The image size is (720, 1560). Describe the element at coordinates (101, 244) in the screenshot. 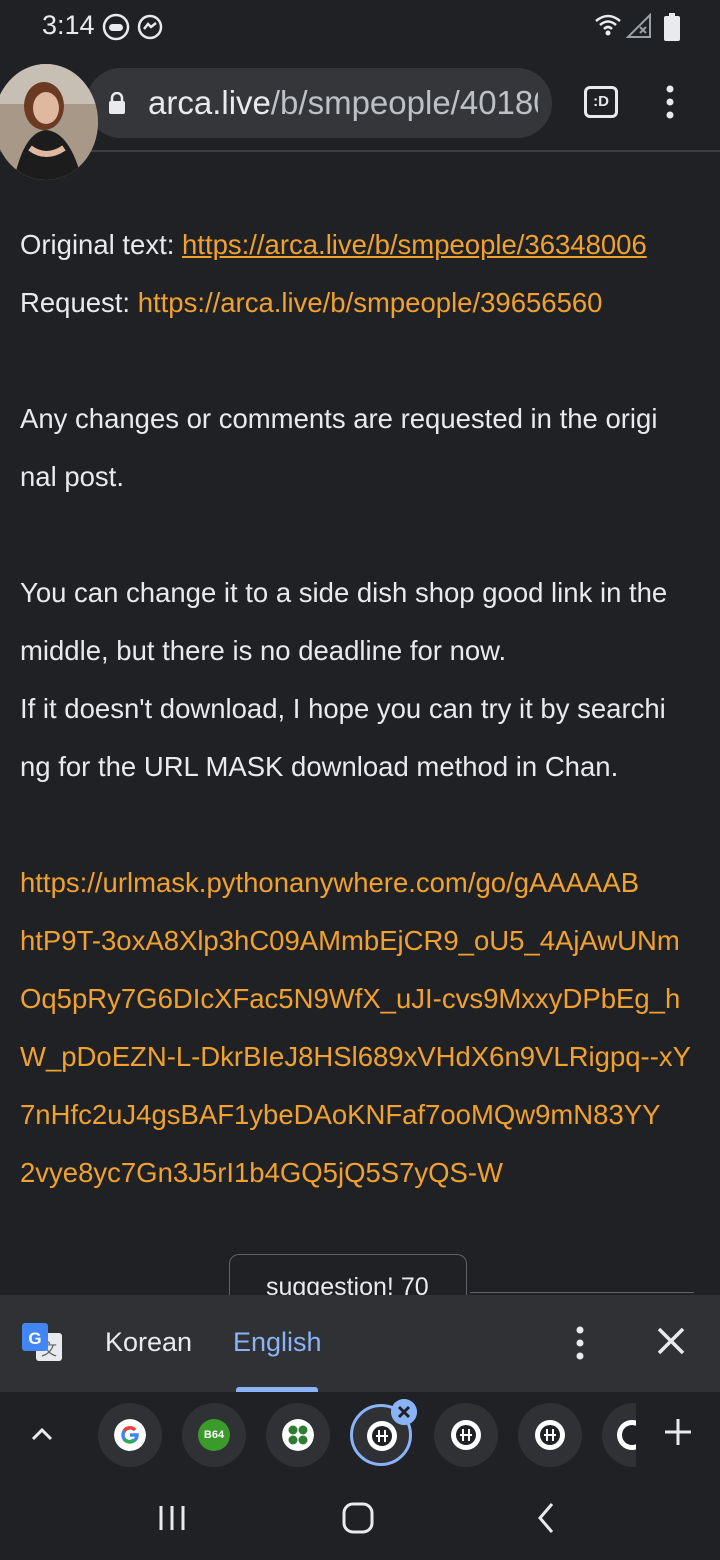

I see `original-label: Original text:` at that location.